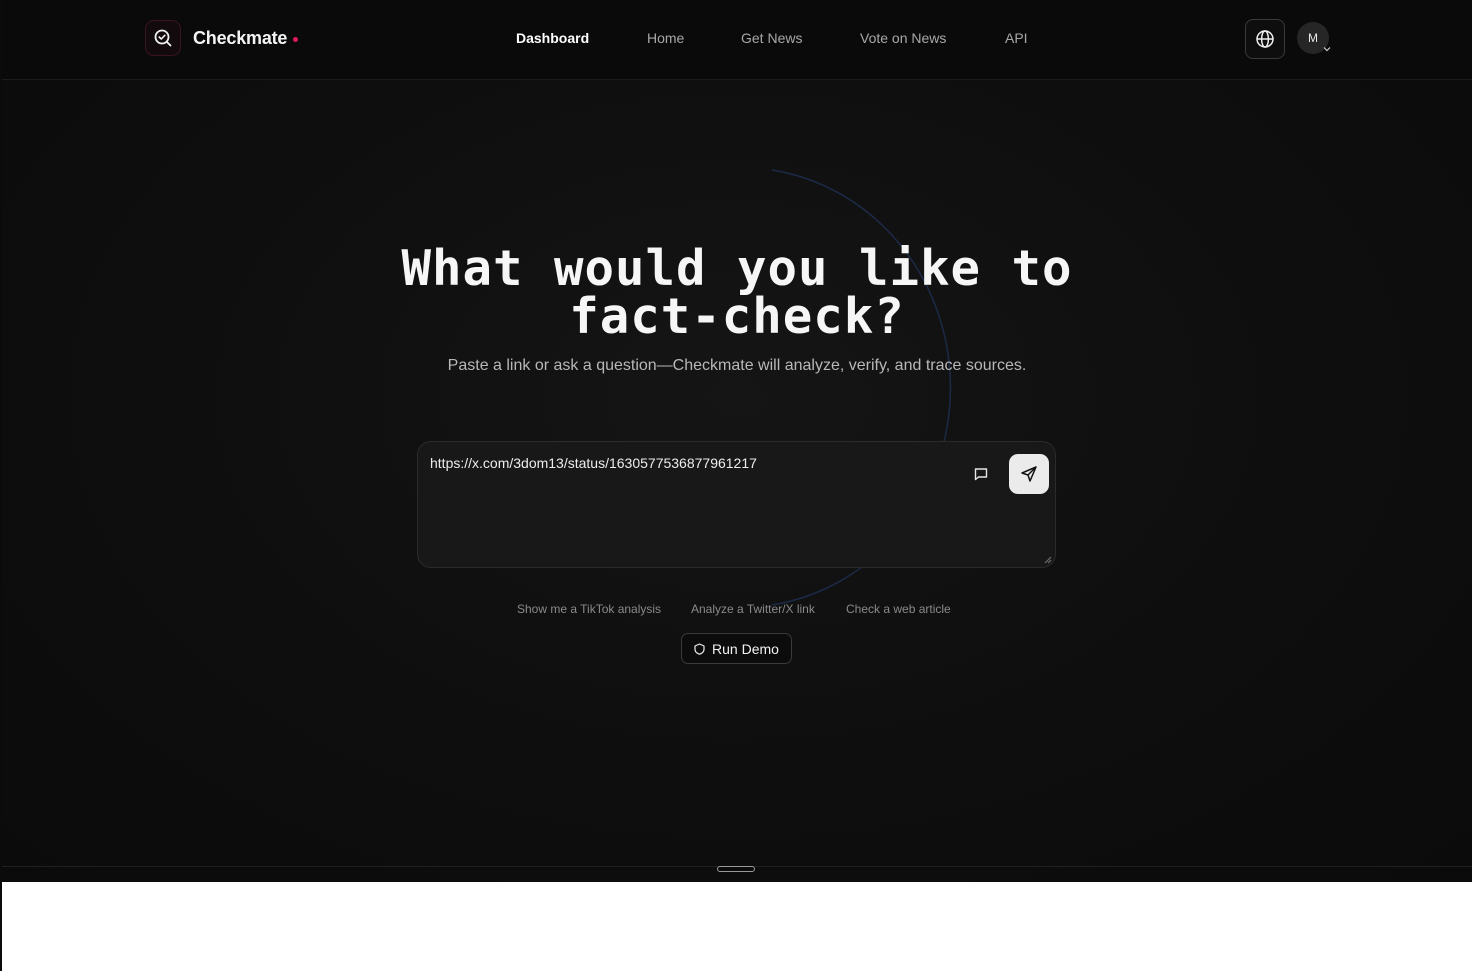 This screenshot has height=971, width=1472. I want to click on globe-icon, so click(1265, 39).